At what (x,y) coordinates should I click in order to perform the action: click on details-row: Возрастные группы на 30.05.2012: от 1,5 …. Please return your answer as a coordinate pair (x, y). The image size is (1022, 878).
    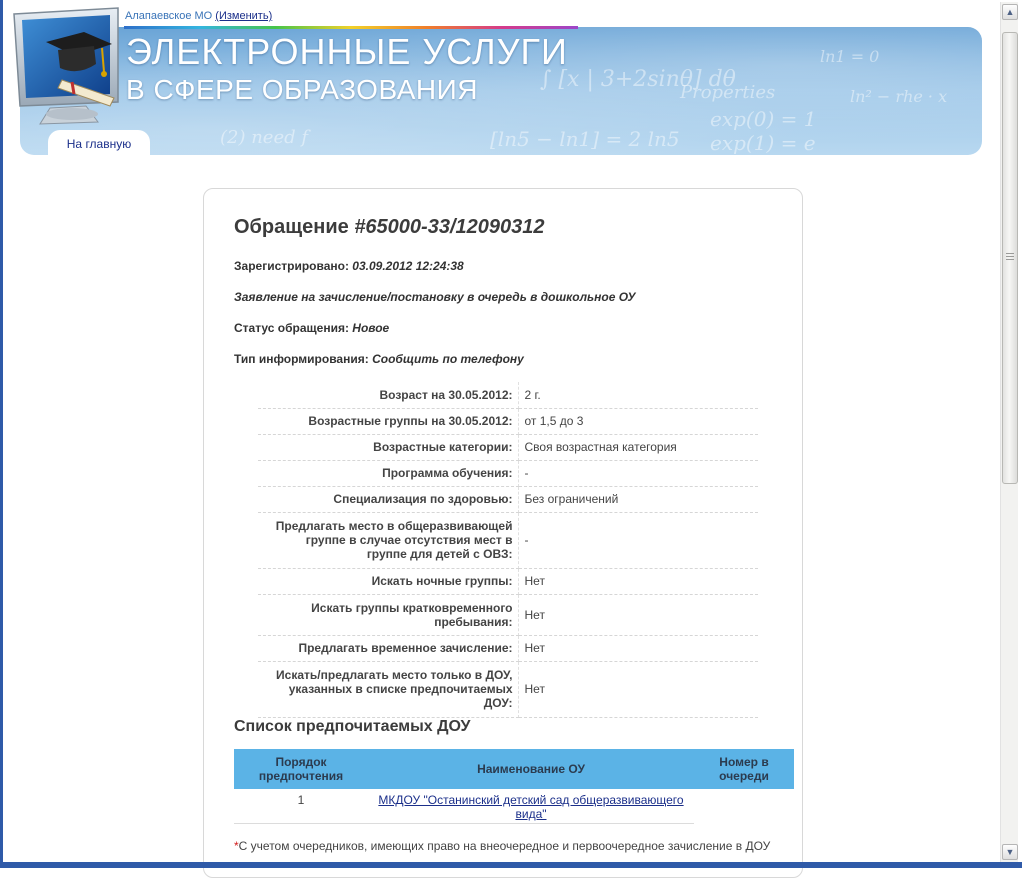
    Looking at the image, I should click on (508, 421).